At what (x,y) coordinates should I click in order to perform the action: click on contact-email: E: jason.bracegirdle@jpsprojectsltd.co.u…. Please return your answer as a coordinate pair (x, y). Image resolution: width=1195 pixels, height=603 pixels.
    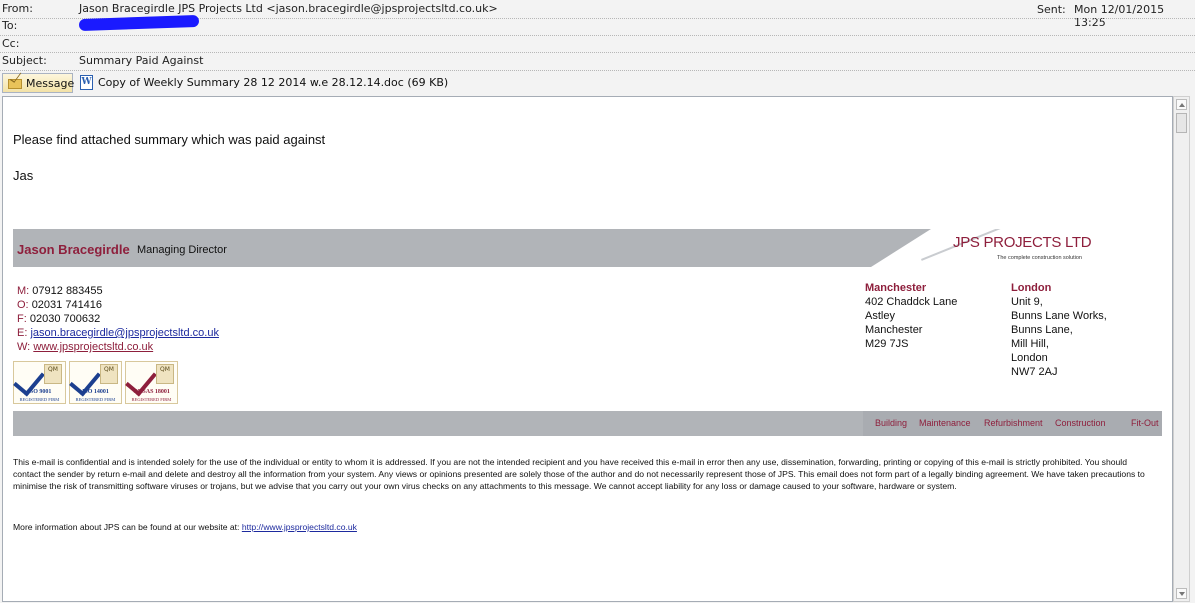
    Looking at the image, I should click on (118, 333).